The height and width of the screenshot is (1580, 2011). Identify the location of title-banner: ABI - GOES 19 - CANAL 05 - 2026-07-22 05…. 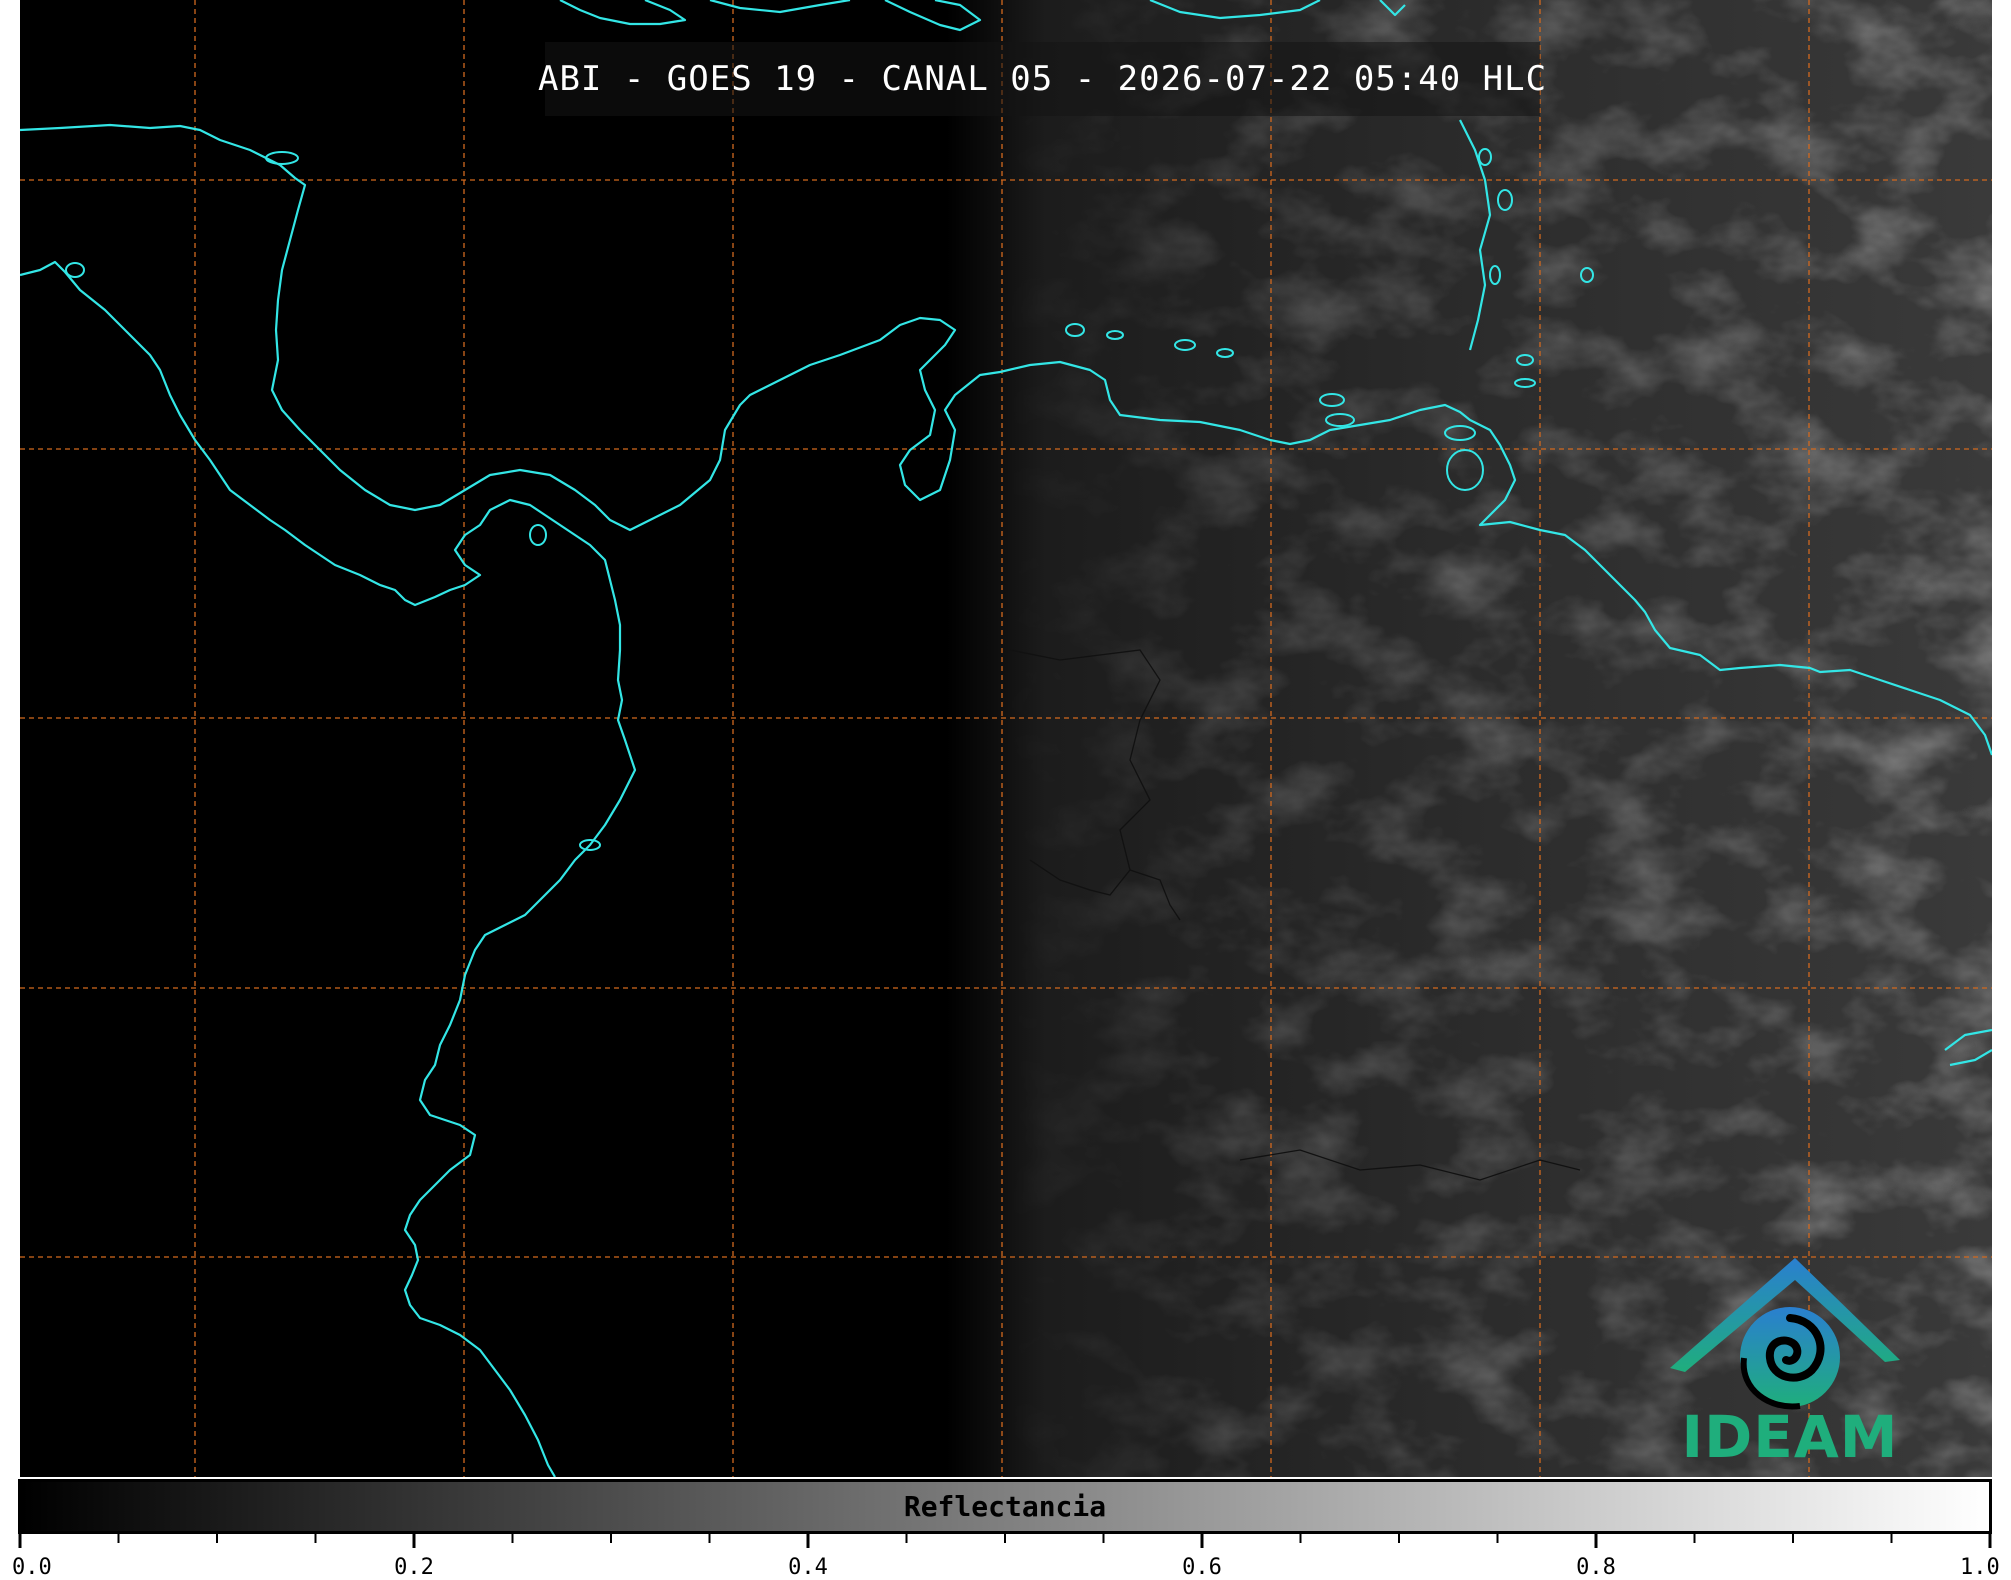
(1042, 79).